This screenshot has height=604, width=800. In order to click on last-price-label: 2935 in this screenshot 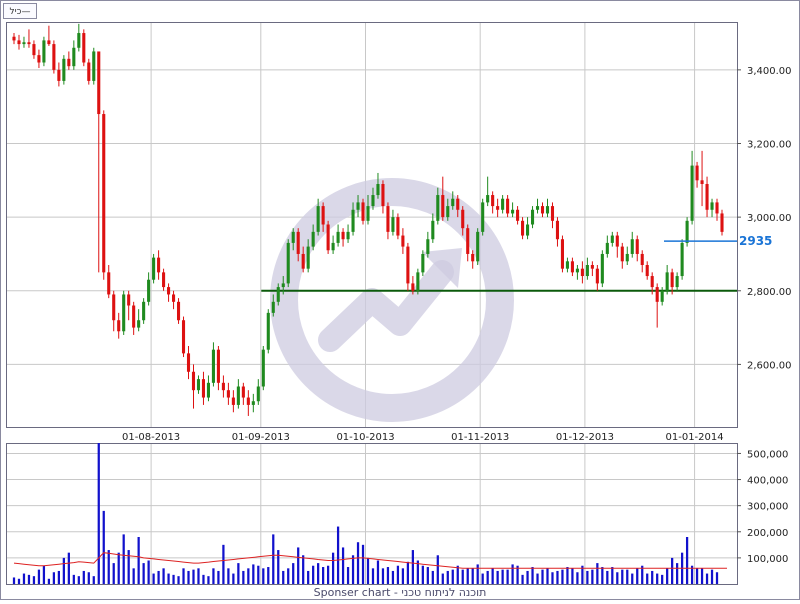, I will do `click(755, 241)`.